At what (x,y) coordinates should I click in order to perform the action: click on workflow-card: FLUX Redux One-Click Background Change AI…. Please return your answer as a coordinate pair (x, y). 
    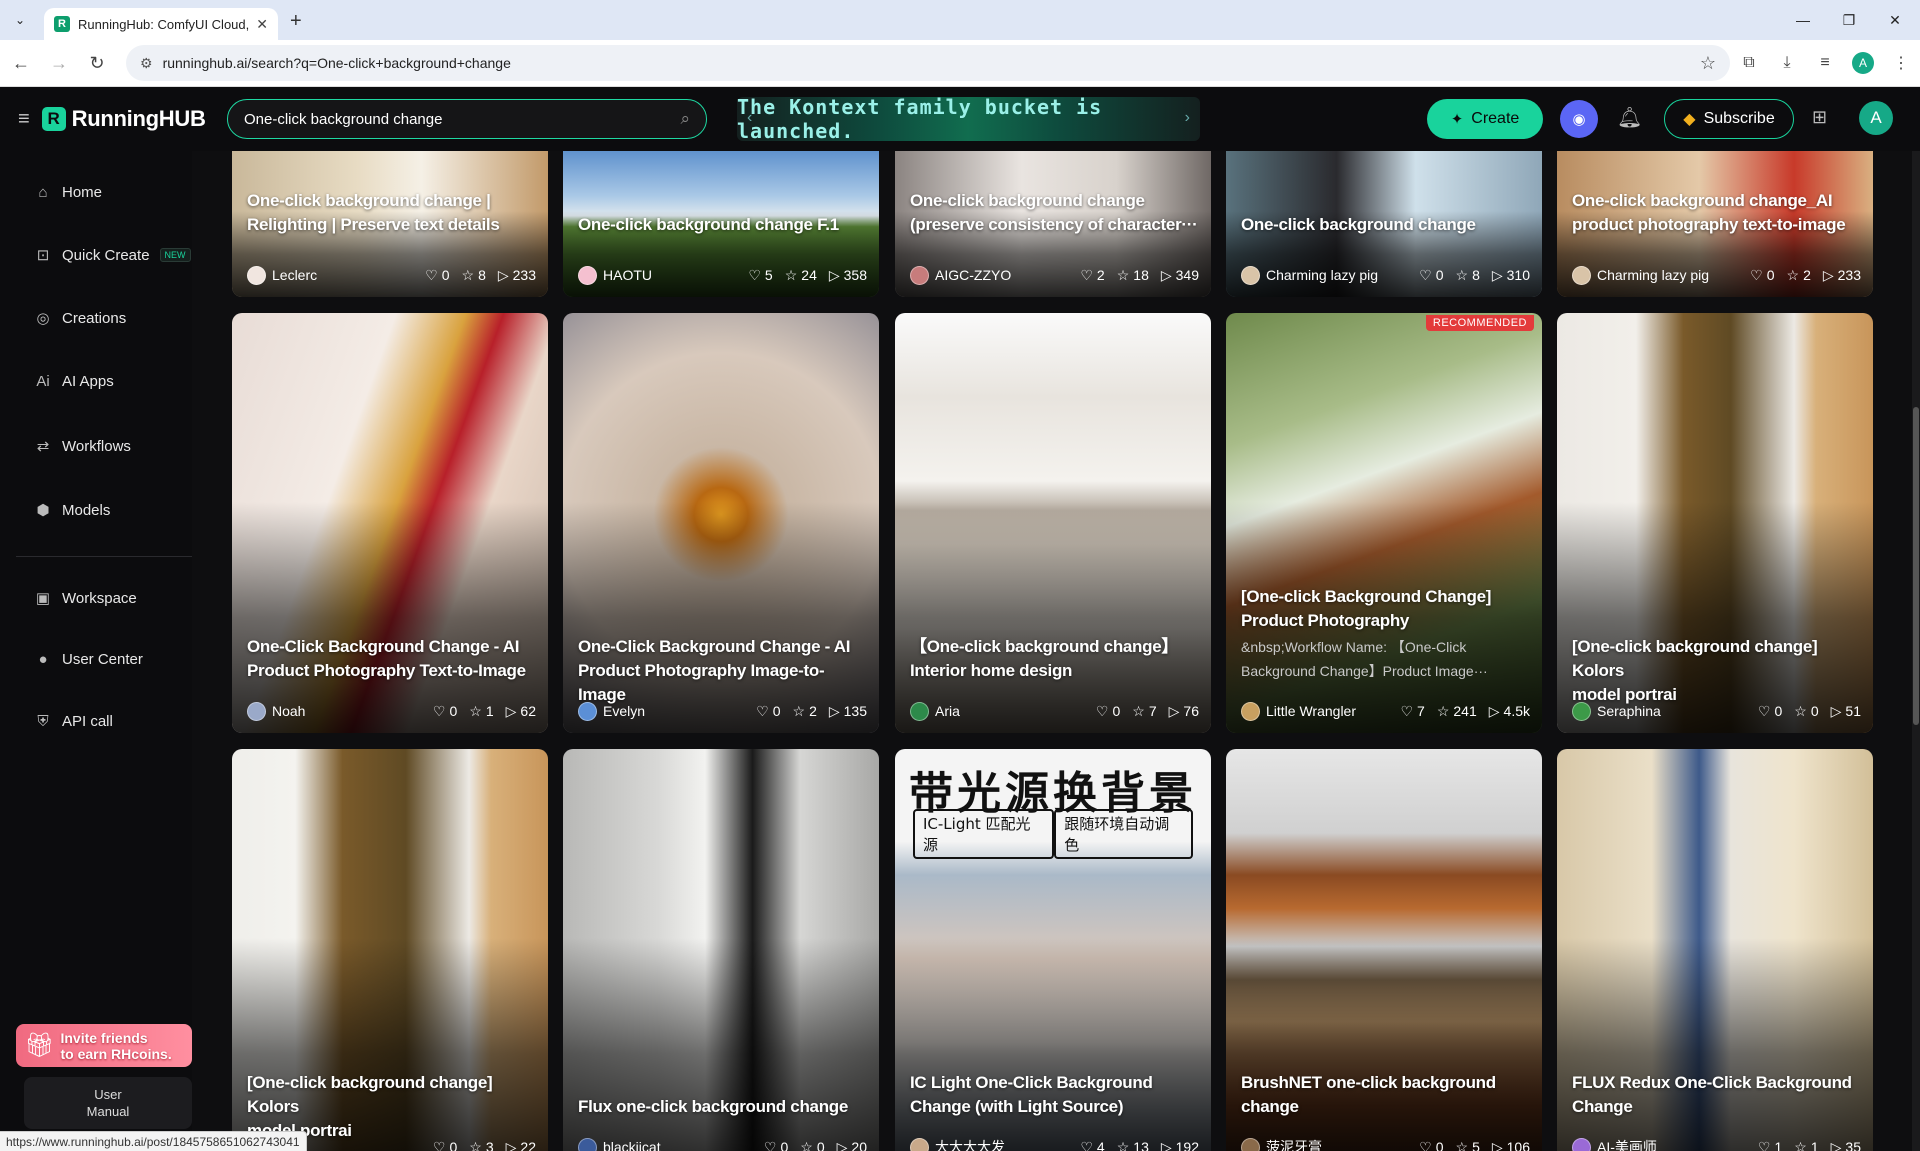
    Looking at the image, I should click on (1715, 950).